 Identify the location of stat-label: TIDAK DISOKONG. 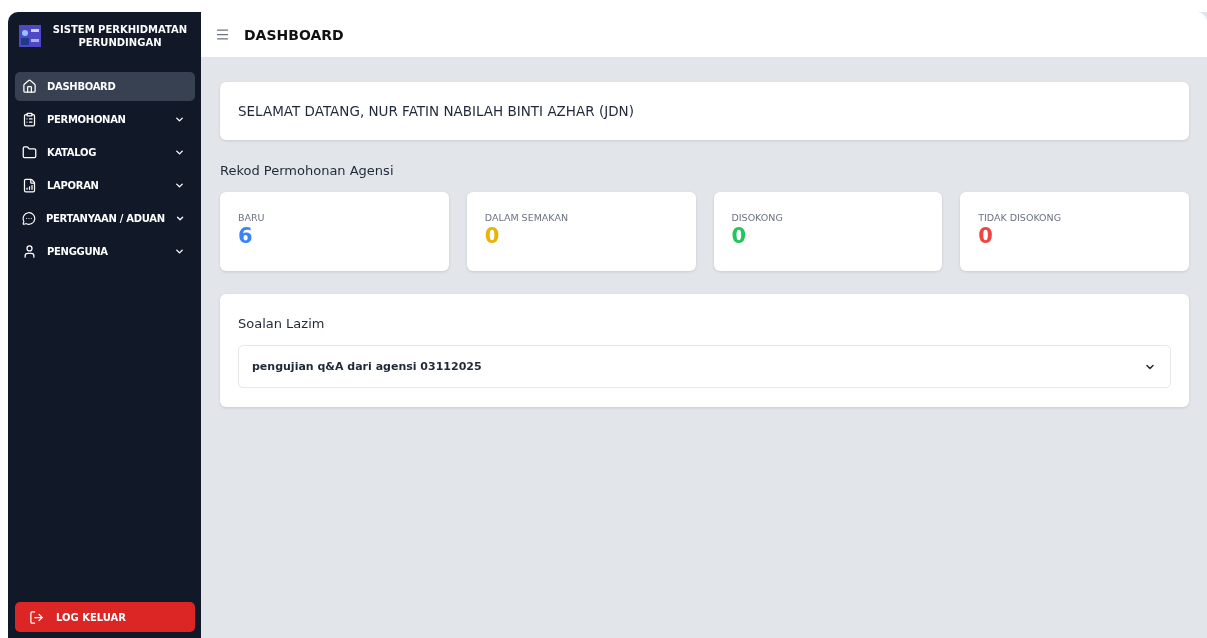
(1020, 217).